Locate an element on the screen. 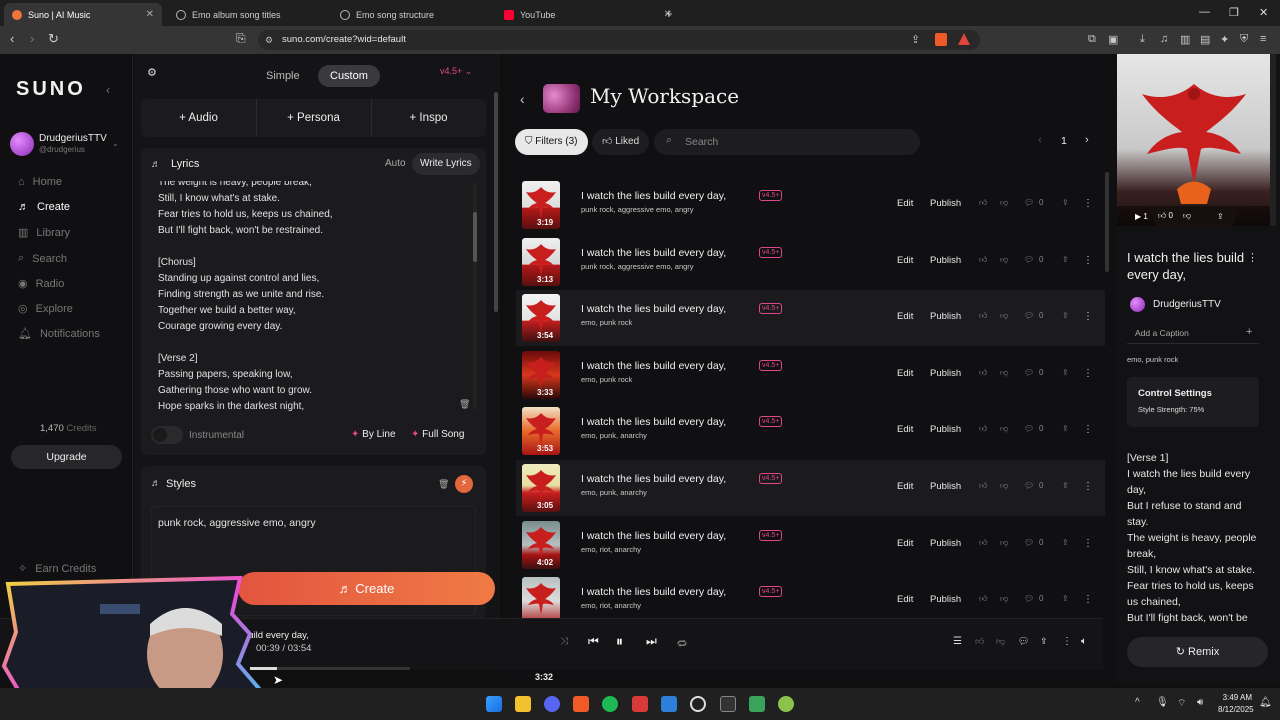  song-genre: punk rock, aggressive emo, angry is located at coordinates (637, 266).